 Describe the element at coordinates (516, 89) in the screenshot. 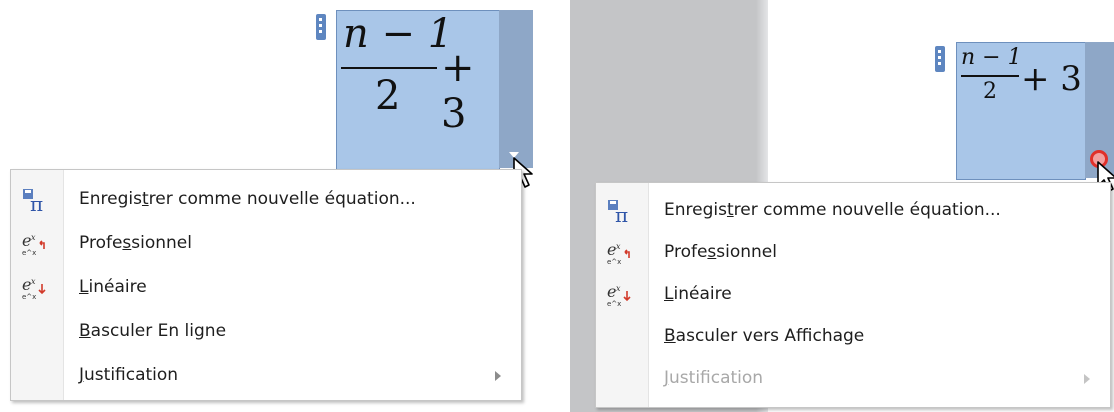

I see `equation-options-bar` at that location.